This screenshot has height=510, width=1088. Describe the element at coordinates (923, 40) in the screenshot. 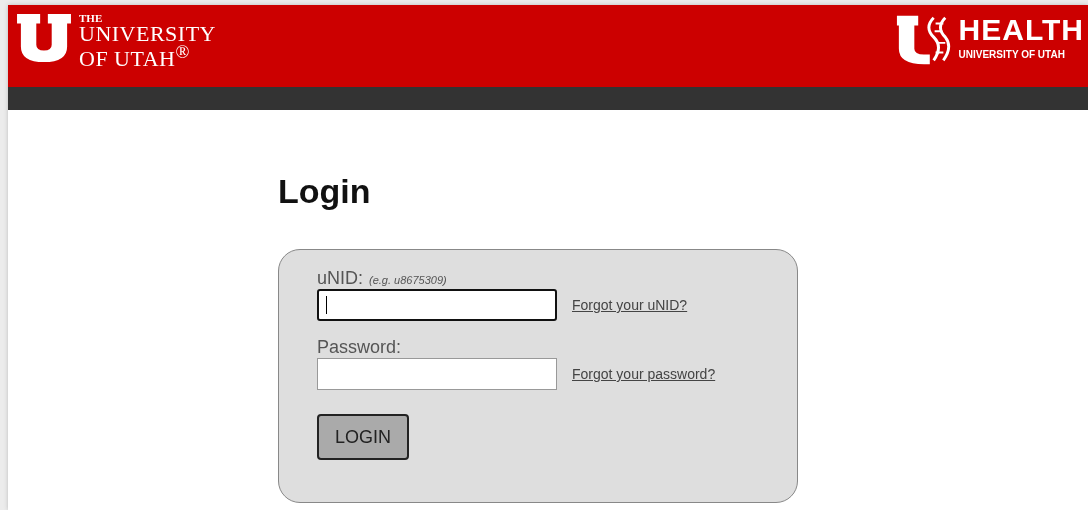

I see `u-dna-logo-icon` at that location.